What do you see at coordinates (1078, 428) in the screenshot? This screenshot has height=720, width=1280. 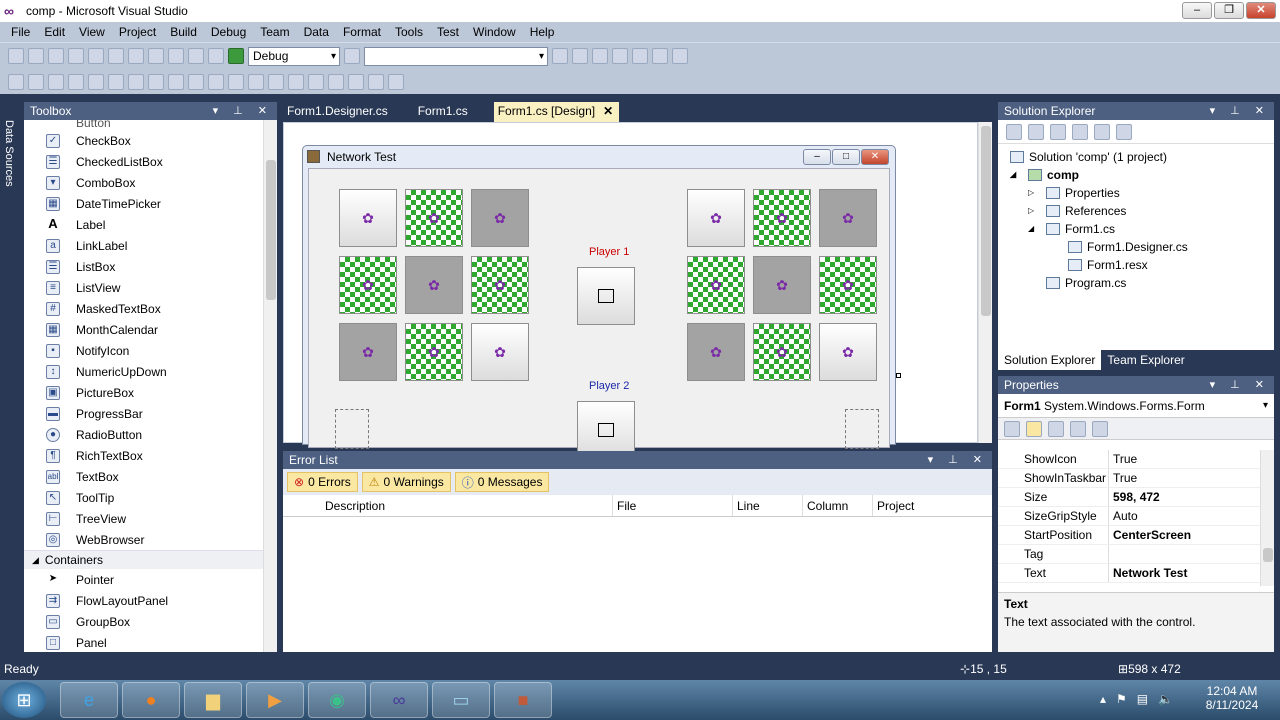 I see `events-icon` at bounding box center [1078, 428].